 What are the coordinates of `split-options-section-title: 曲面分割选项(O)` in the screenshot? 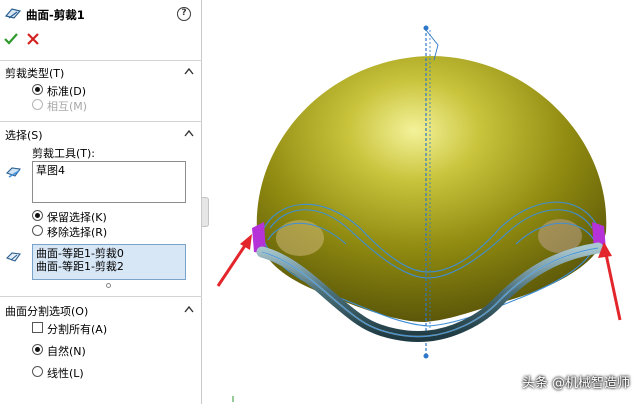 It's located at (46, 311).